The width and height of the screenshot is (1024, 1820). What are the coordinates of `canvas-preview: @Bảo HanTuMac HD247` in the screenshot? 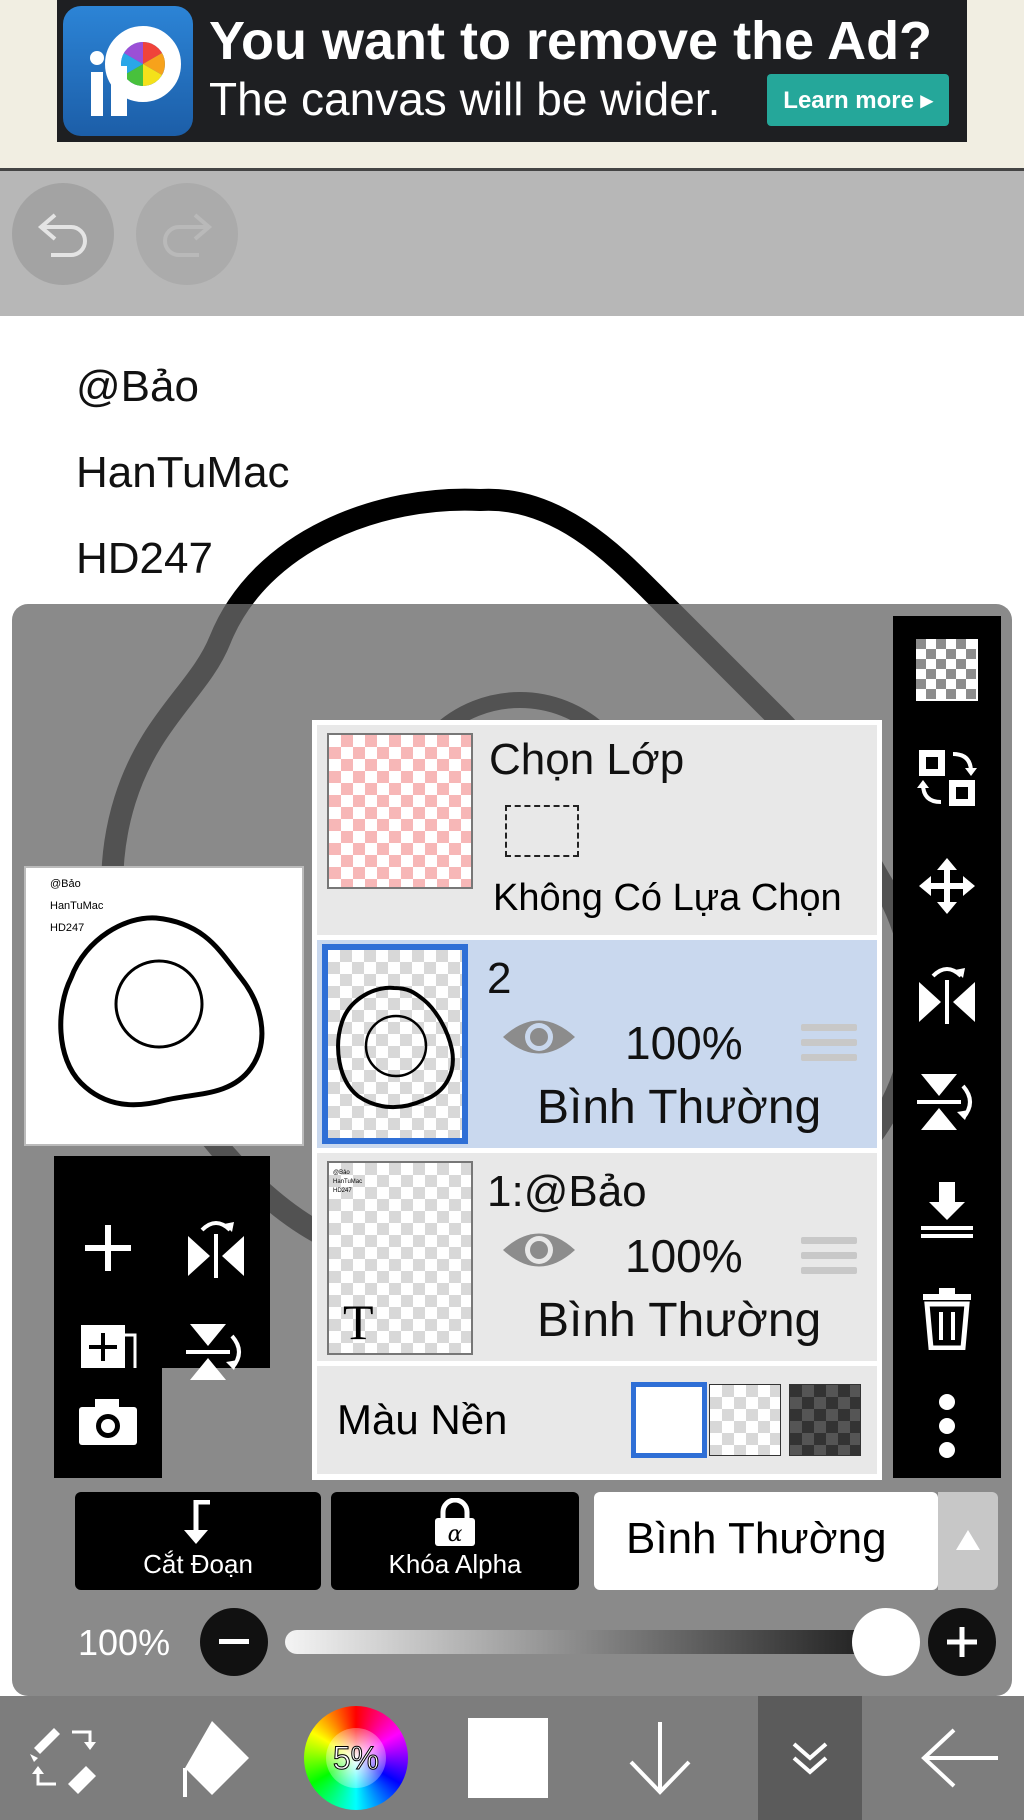 It's located at (164, 1006).